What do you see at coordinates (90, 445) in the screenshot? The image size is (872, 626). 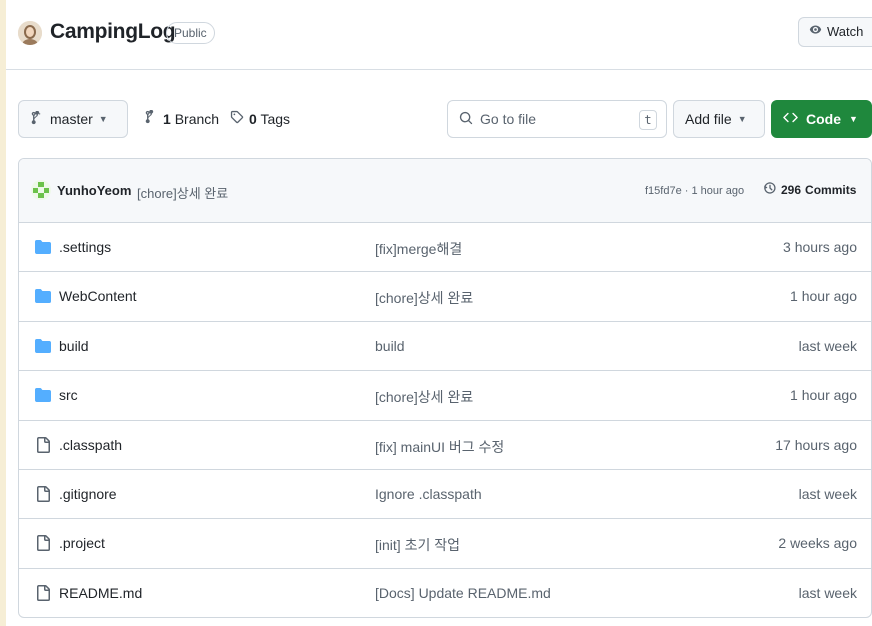 I see `file-name: .classpath` at bounding box center [90, 445].